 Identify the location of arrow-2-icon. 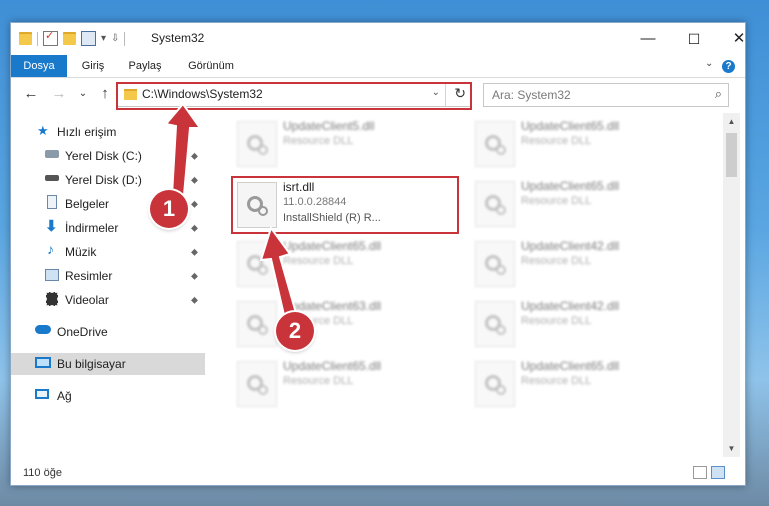
(278, 271).